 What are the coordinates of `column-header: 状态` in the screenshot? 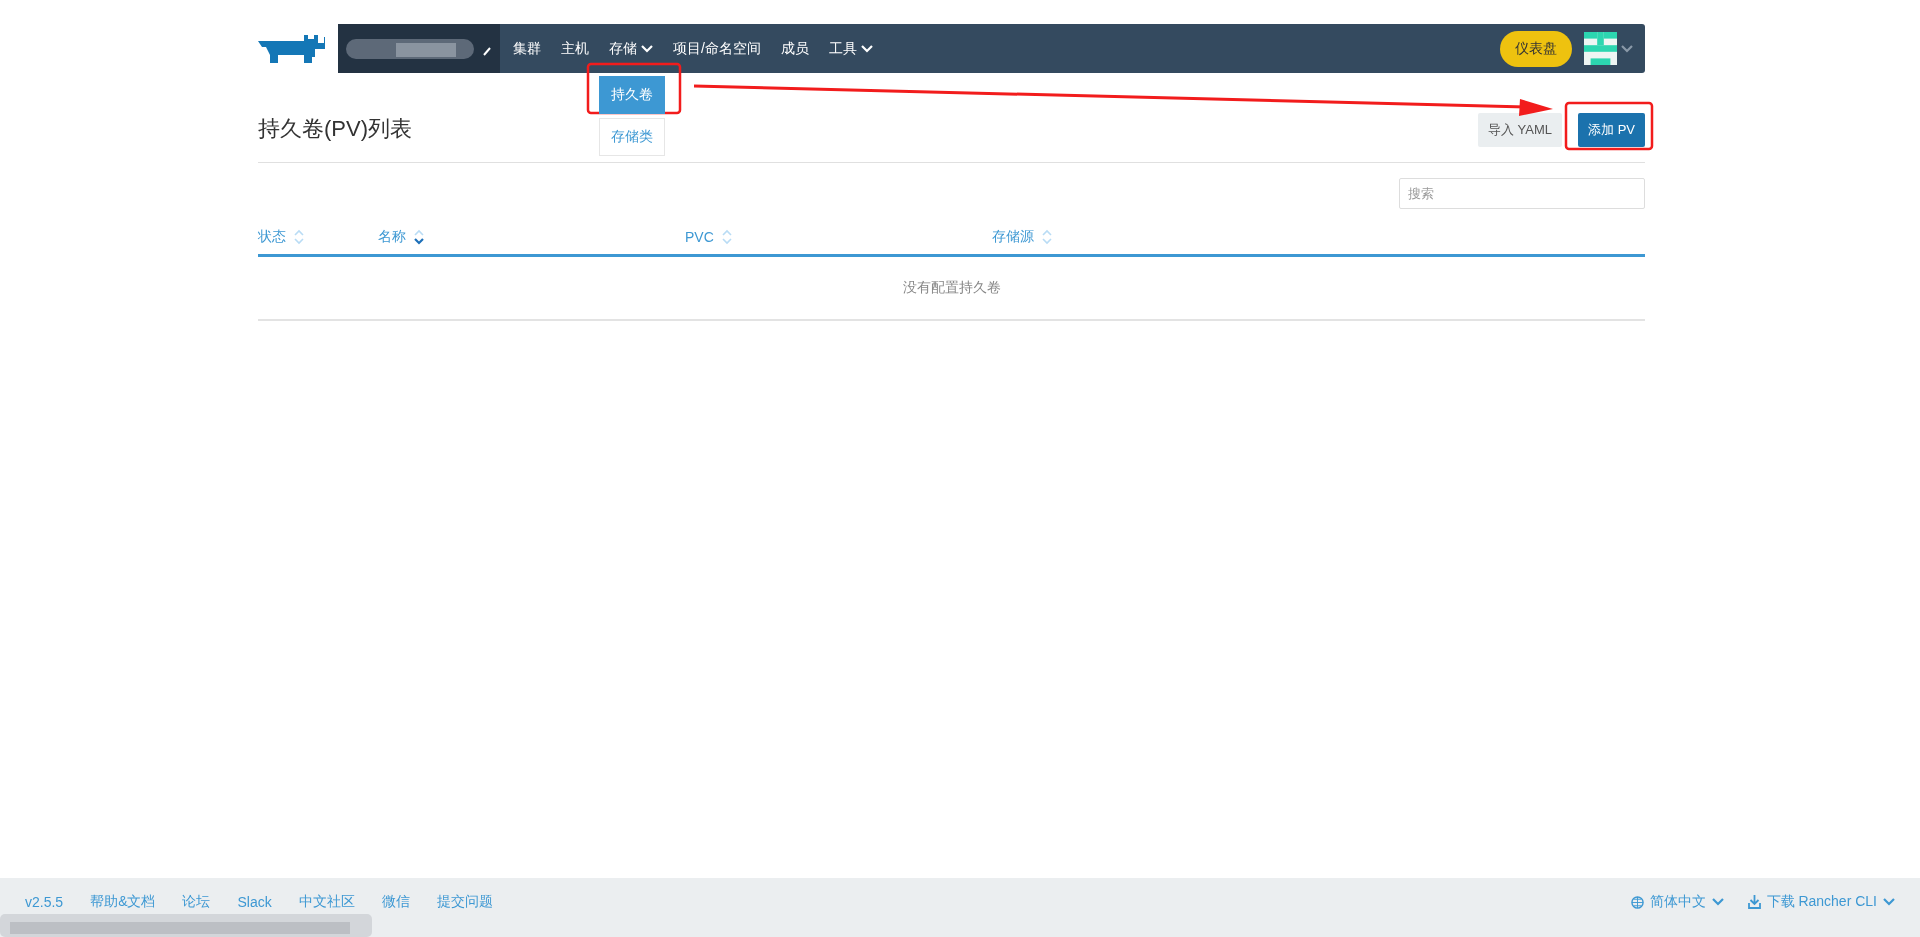 It's located at (272, 237).